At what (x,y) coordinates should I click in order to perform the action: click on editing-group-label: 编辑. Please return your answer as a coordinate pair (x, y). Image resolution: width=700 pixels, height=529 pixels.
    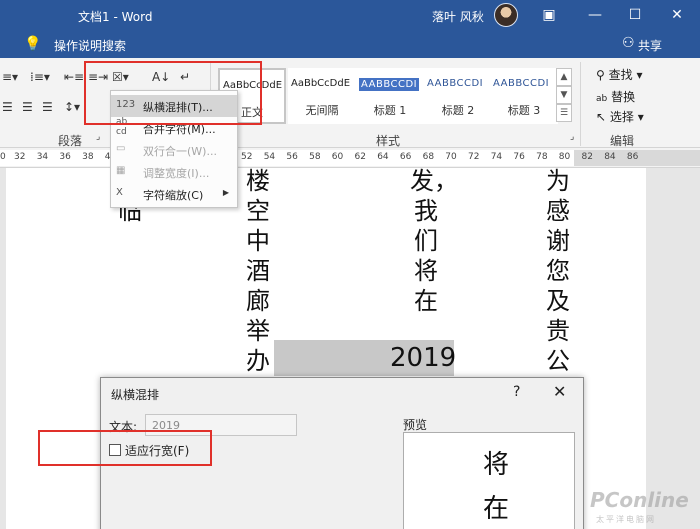
    Looking at the image, I should click on (622, 141).